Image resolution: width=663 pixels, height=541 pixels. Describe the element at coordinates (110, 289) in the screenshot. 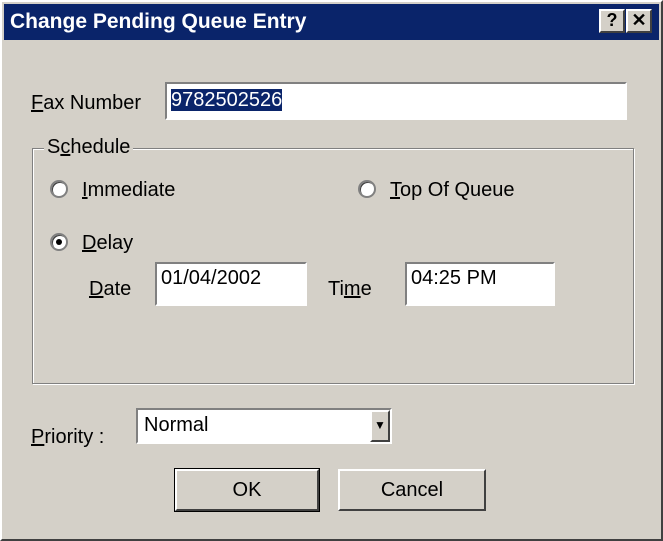

I see `date-label: Date` at that location.